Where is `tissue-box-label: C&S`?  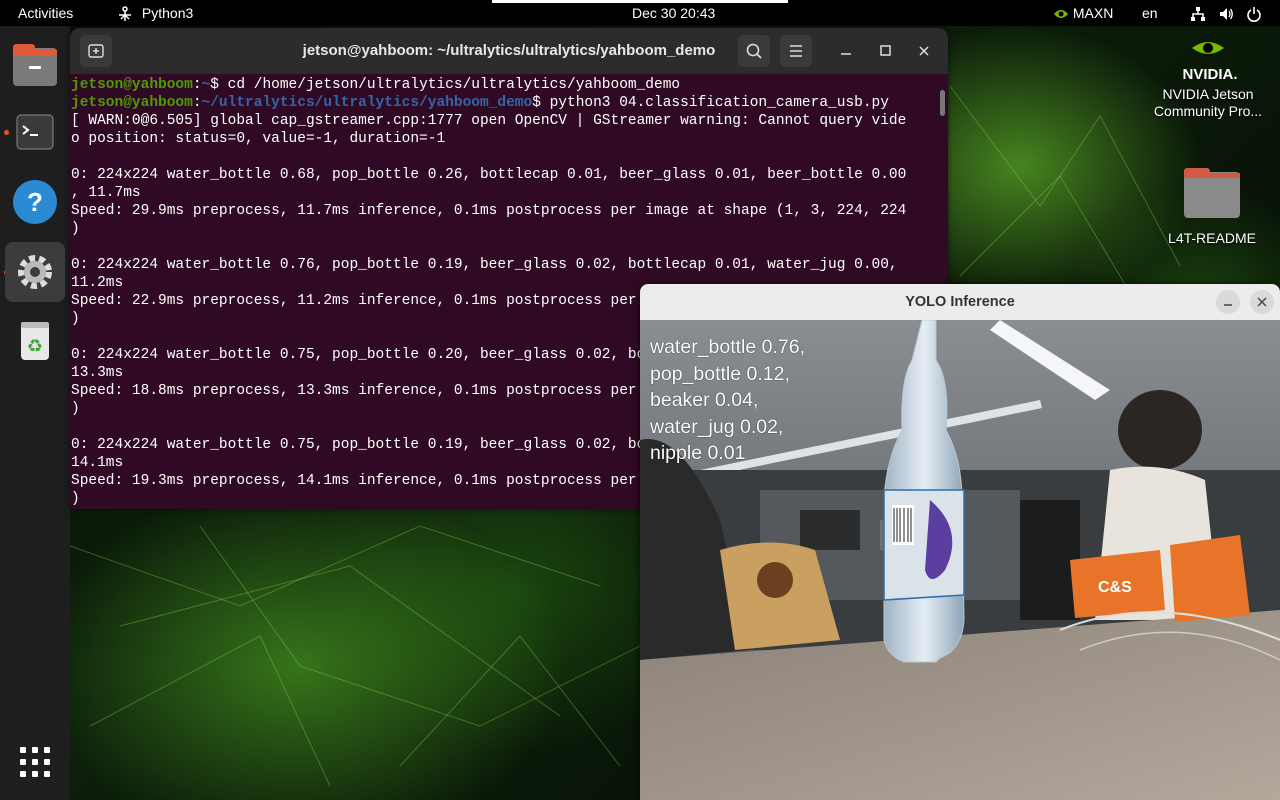
tissue-box-label: C&S is located at coordinates (1115, 587).